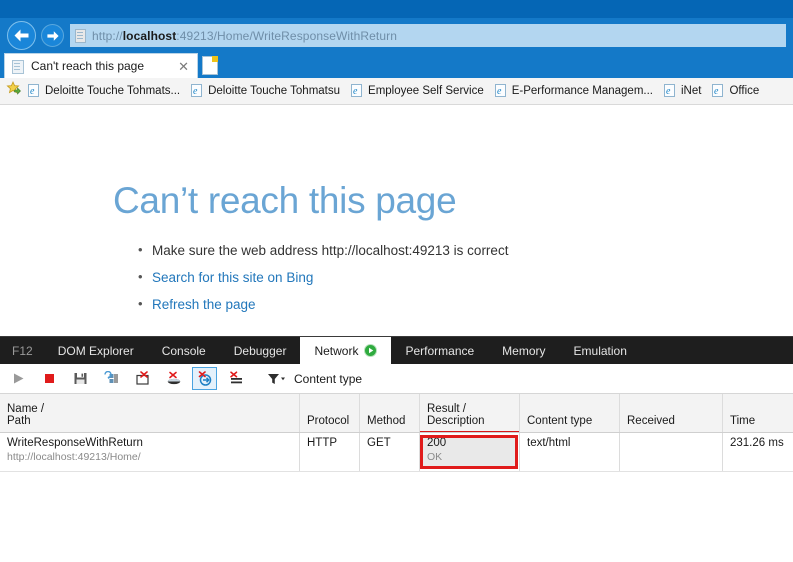  I want to click on clear-on-navigate-button, so click(235, 378).